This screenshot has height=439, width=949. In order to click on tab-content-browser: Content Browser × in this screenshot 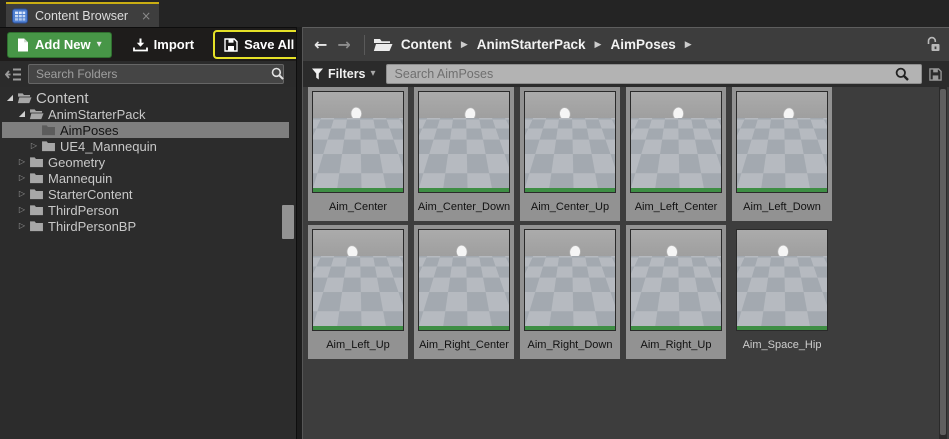, I will do `click(83, 14)`.